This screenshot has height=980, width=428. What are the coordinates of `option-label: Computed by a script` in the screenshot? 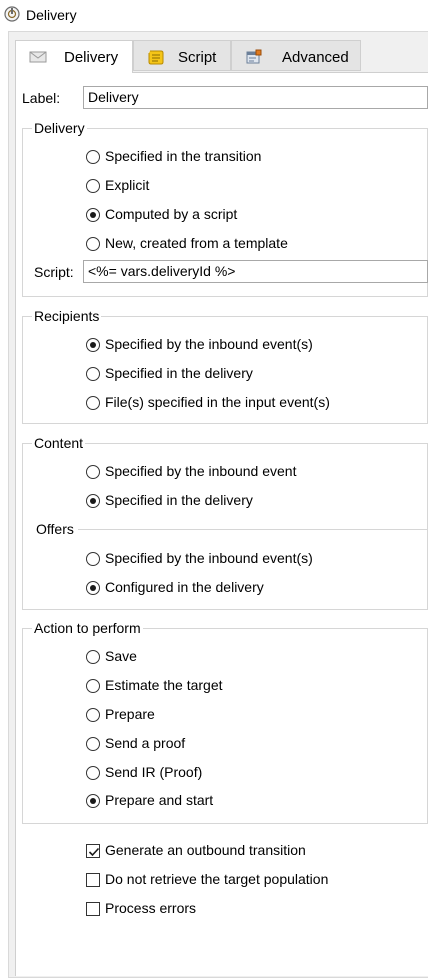 It's located at (171, 214).